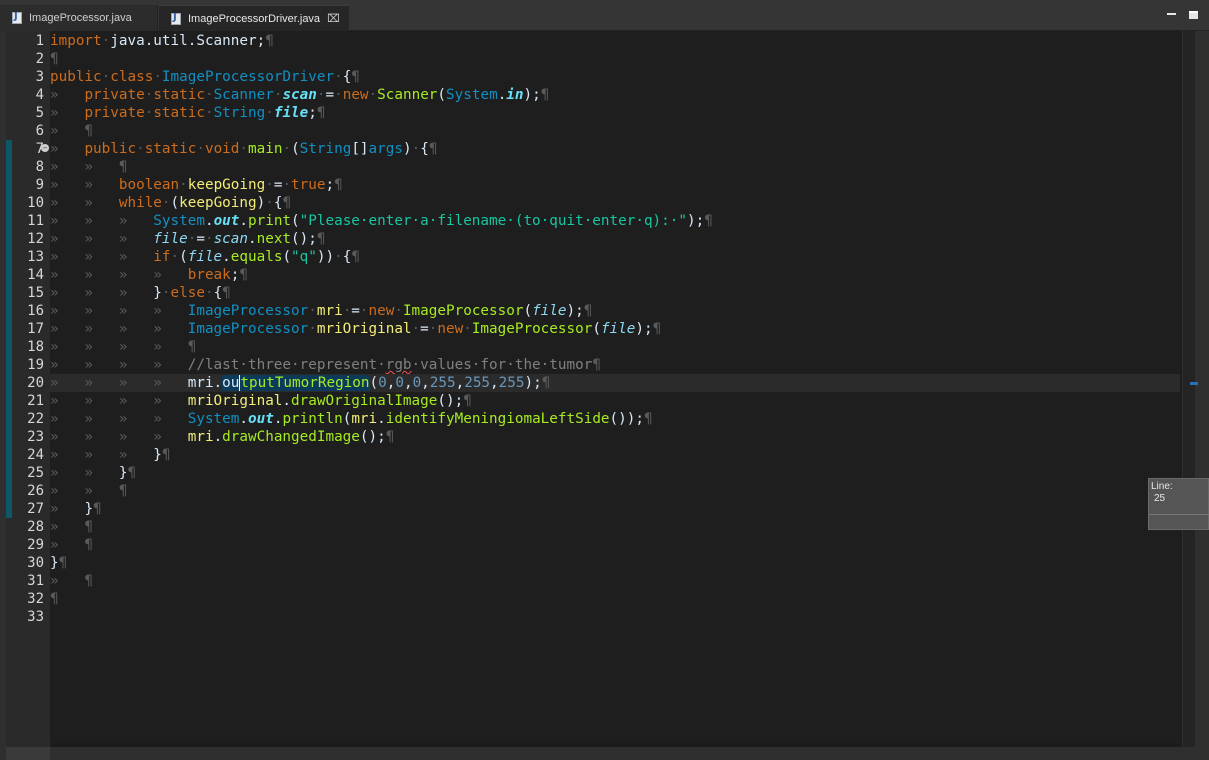 This screenshot has width=1209, height=760. What do you see at coordinates (35, 419) in the screenshot?
I see `line-number: 22` at bounding box center [35, 419].